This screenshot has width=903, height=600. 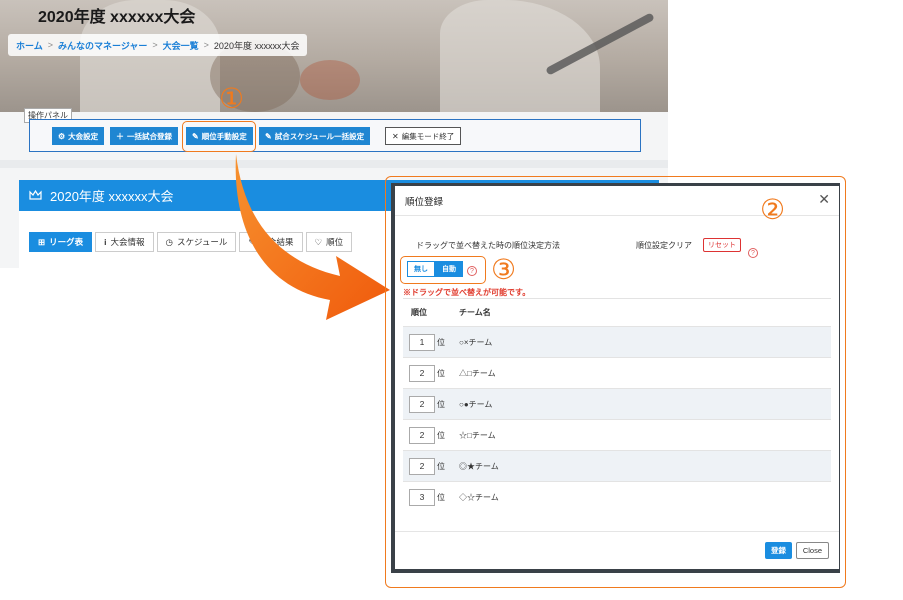 I want to click on page-title: 2020年度 xxxxxx大会, so click(x=117, y=17).